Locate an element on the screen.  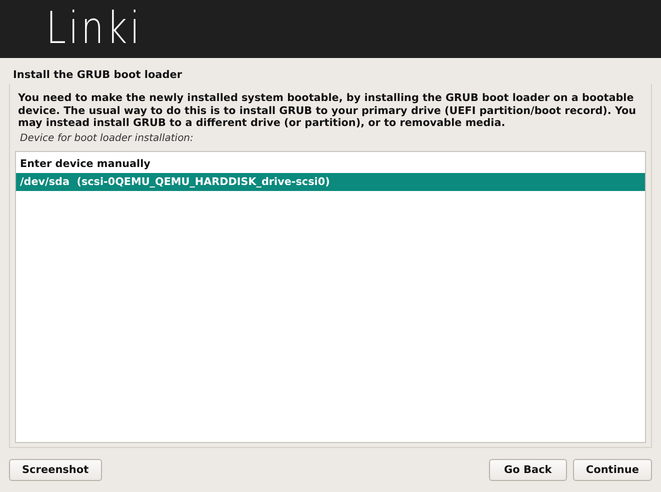
device-list-item: Enter device manually is located at coordinates (330, 163).